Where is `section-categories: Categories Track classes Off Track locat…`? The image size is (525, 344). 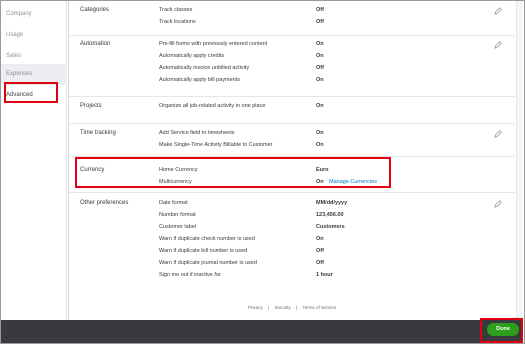 section-categories: Categories Track classes Off Track locat… is located at coordinates (292, 18).